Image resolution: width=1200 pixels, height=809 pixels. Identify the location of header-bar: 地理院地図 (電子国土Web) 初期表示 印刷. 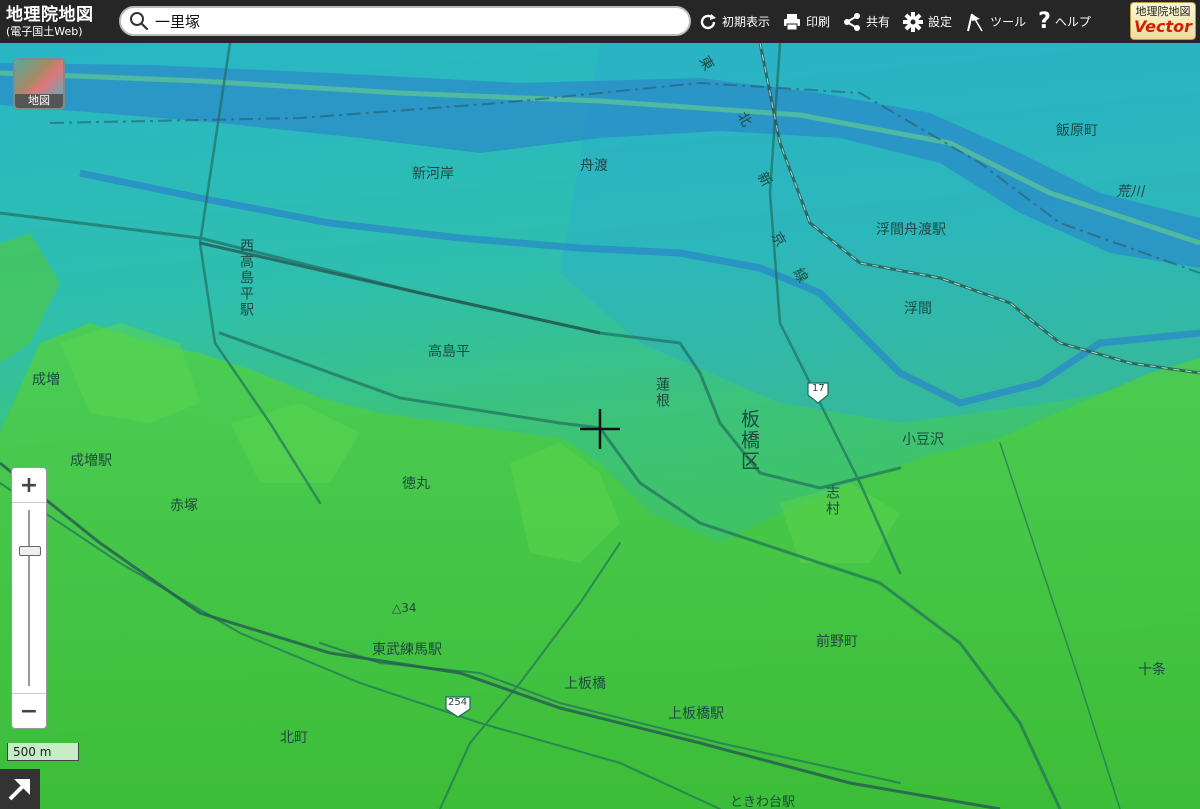
(600, 21).